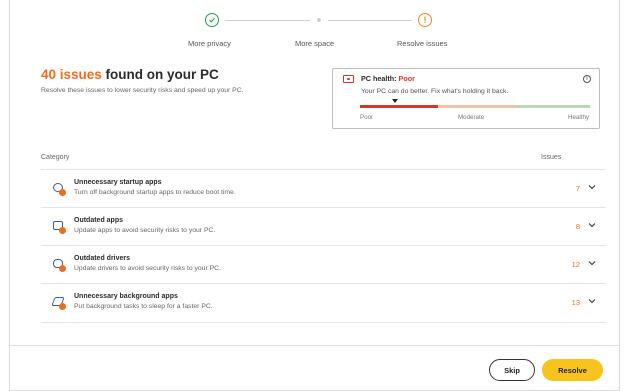  What do you see at coordinates (572, 370) in the screenshot?
I see `resolve-button: Resolve` at bounding box center [572, 370].